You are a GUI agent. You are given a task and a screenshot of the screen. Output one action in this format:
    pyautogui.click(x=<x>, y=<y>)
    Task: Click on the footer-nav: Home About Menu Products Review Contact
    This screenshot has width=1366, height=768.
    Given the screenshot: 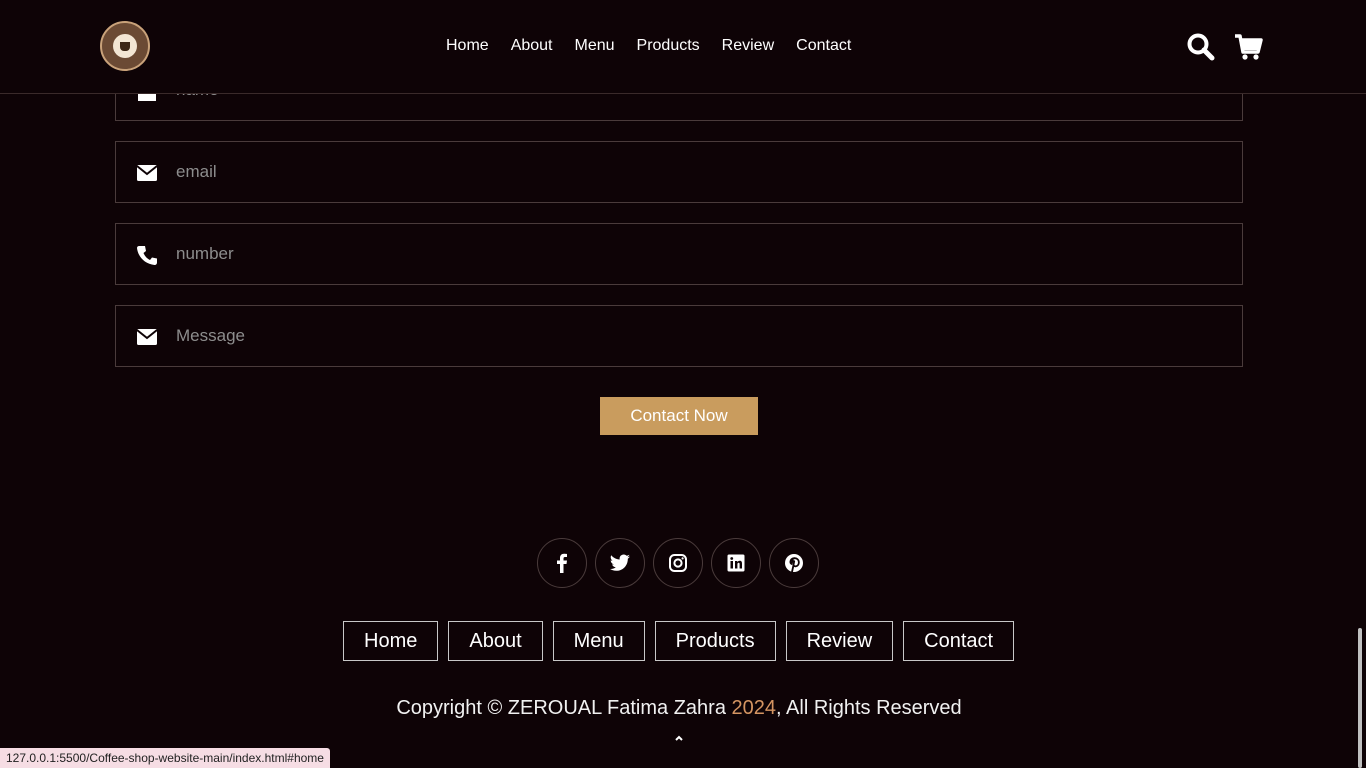 What is the action you would take?
    pyautogui.click(x=683, y=641)
    